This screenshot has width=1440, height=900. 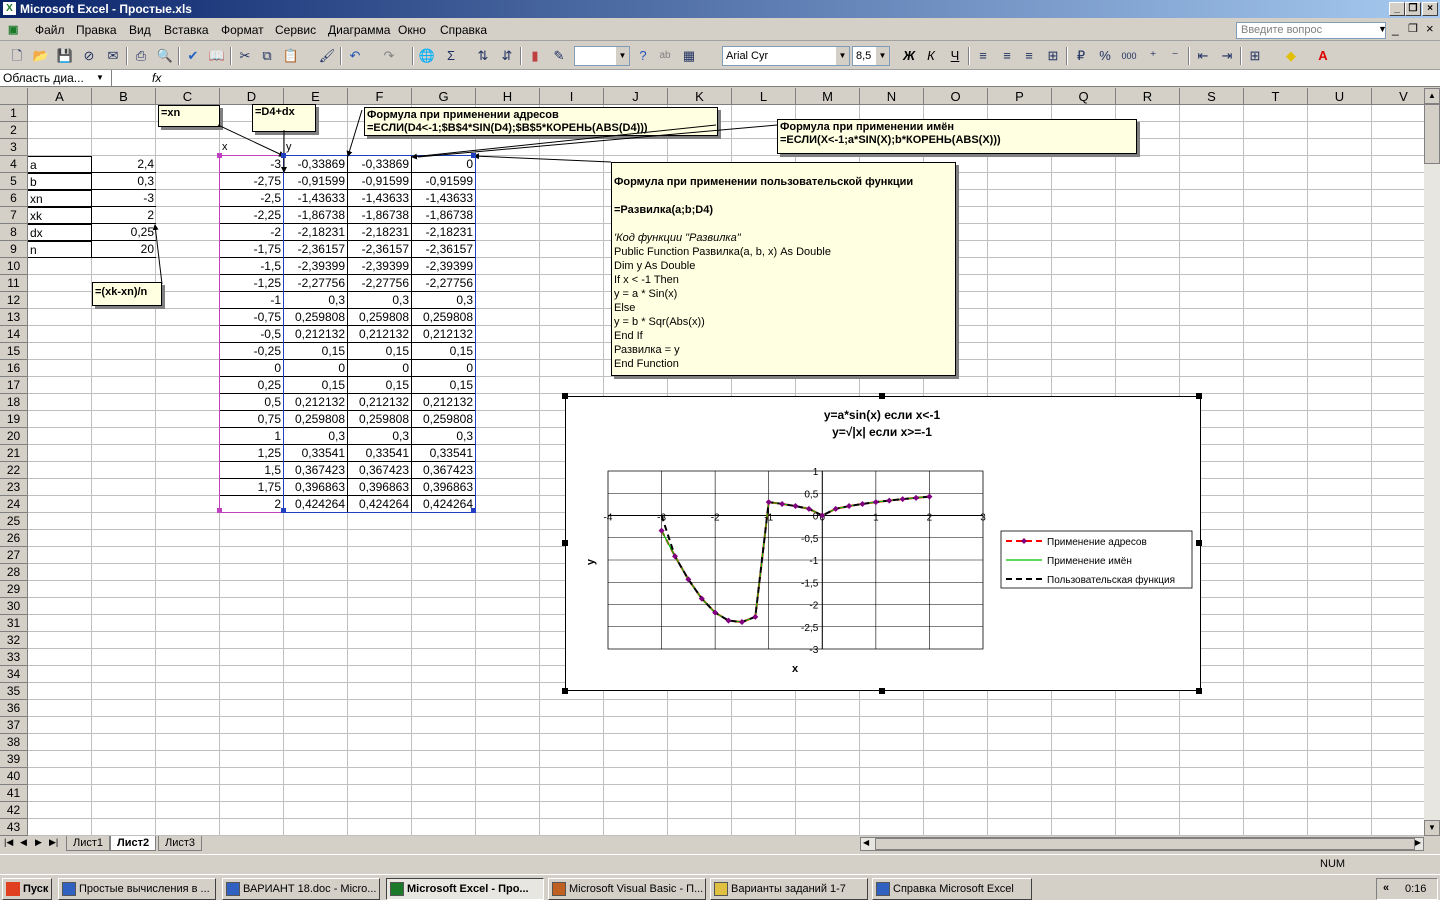 I want to click on task-help: Справка Microsoft Excel, so click(x=952, y=889).